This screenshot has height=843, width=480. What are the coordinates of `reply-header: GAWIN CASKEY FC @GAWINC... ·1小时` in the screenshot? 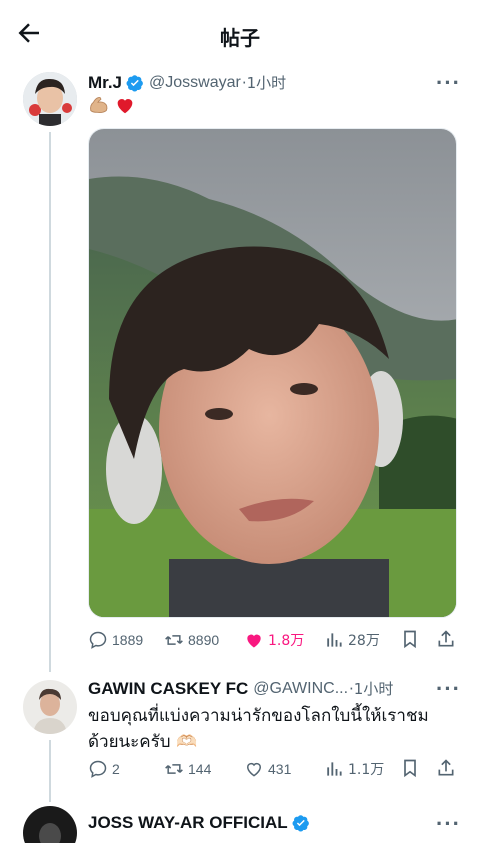 It's located at (240, 688).